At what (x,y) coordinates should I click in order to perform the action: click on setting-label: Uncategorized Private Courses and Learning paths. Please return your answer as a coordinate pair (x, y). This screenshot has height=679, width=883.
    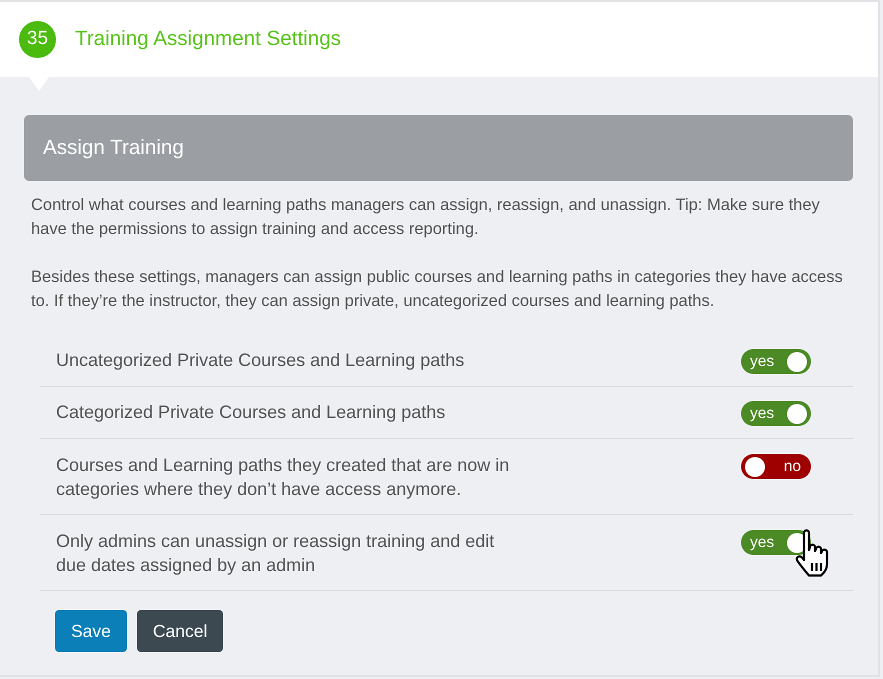
    Looking at the image, I should click on (260, 360).